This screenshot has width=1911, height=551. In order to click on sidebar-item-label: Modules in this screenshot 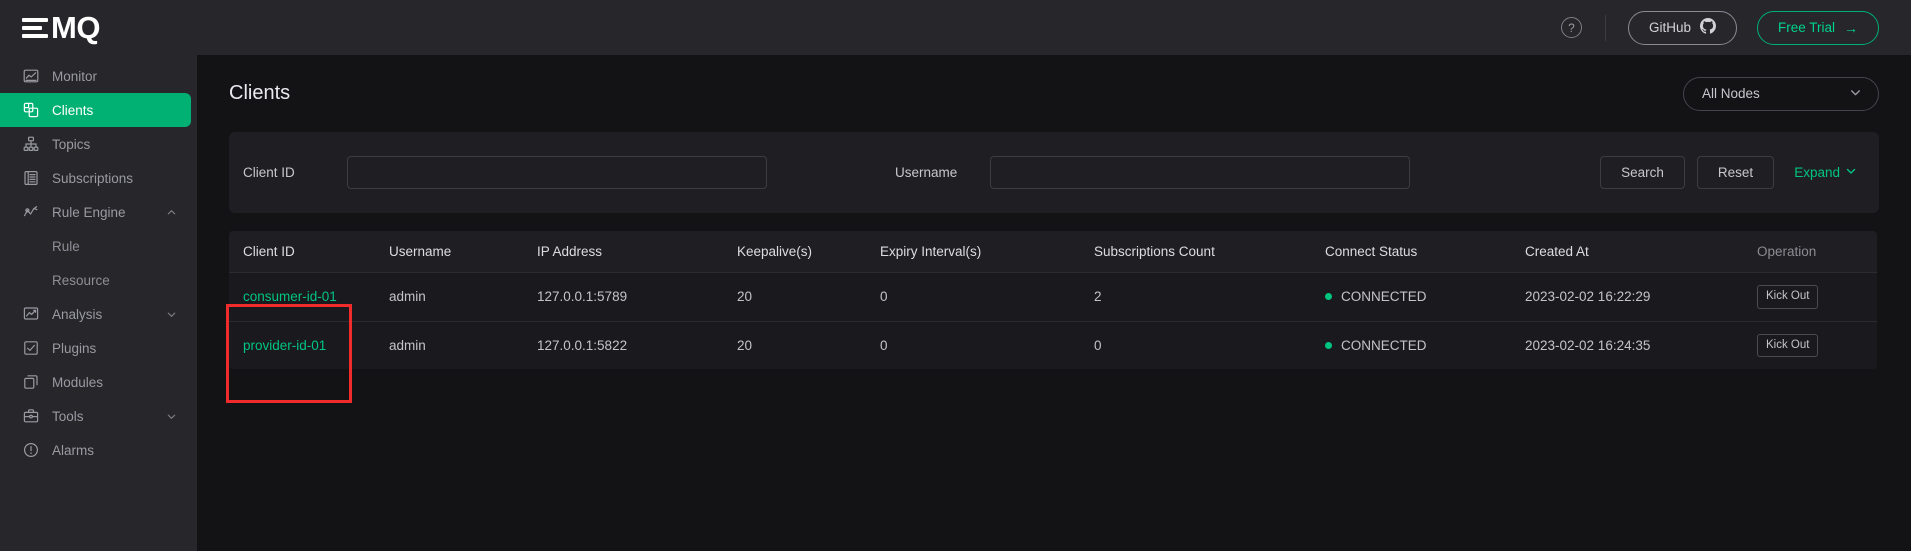, I will do `click(78, 382)`.